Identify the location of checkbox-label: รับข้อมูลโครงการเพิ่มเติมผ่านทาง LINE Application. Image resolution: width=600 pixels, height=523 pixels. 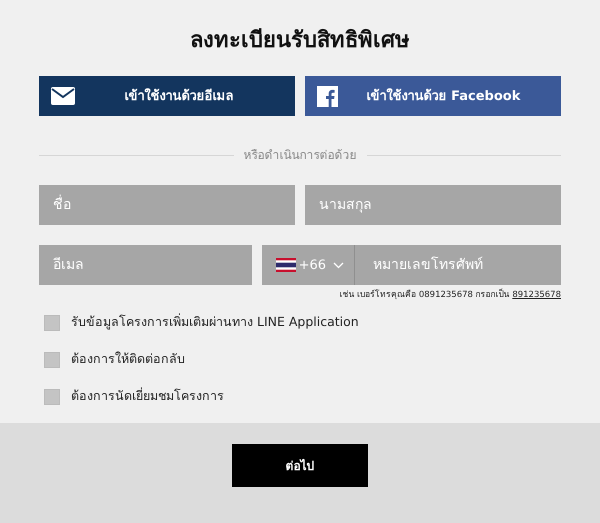
(215, 322).